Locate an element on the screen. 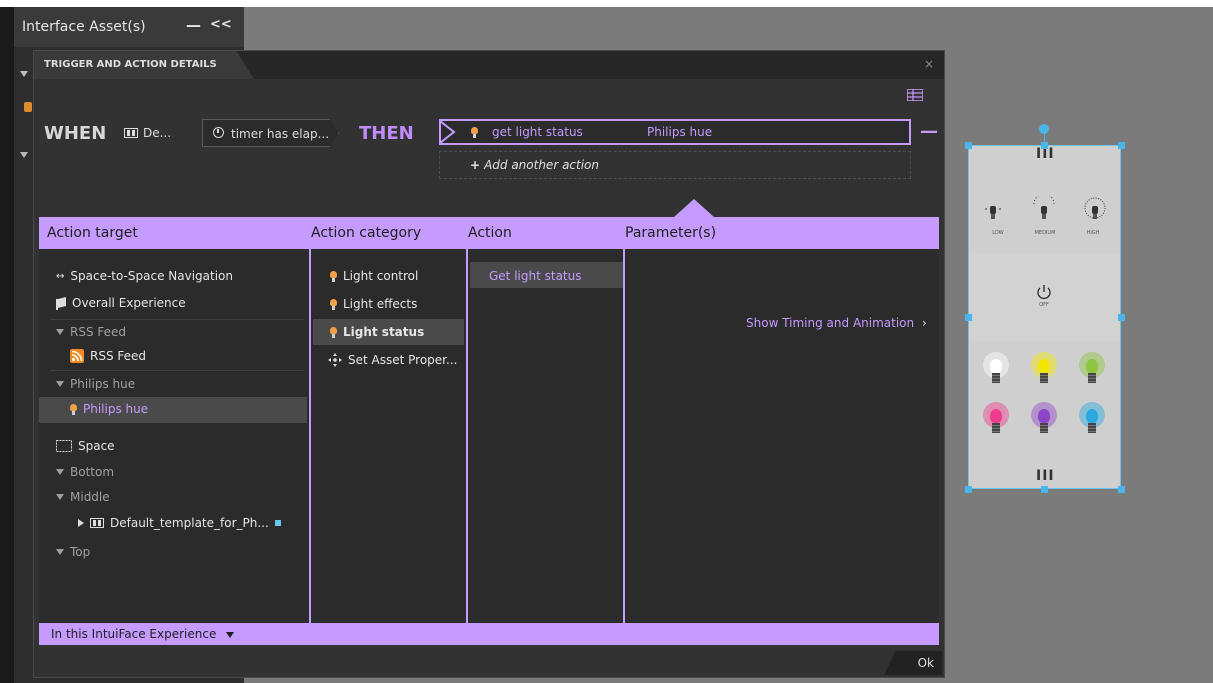 This screenshot has width=1213, height=683. target-label: Space is located at coordinates (96, 446).